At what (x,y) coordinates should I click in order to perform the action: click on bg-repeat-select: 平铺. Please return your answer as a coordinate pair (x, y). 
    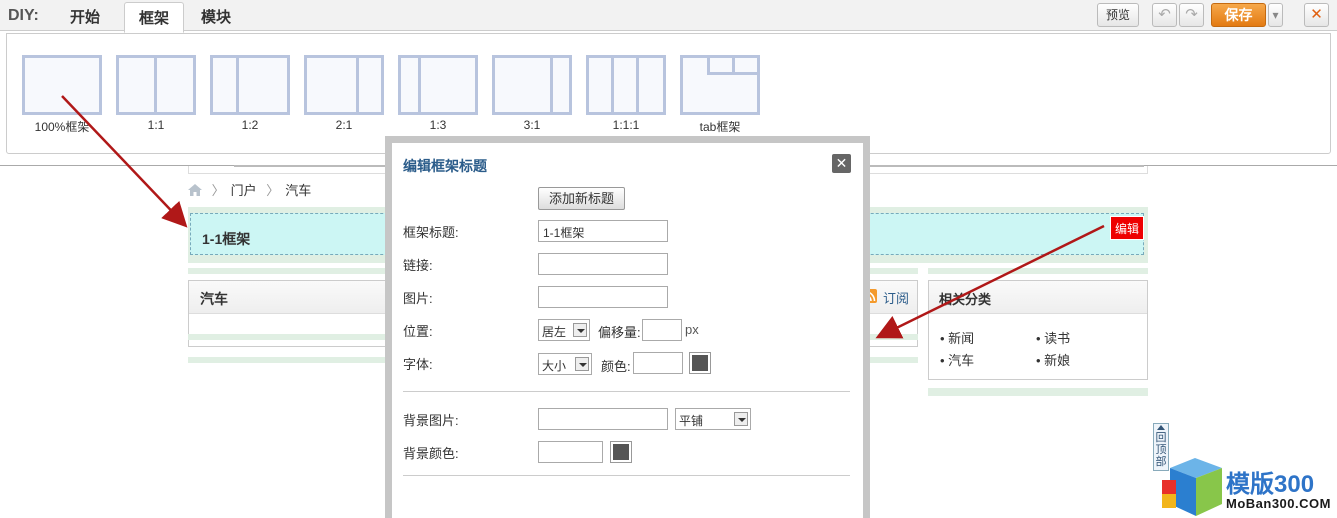
    Looking at the image, I should click on (713, 419).